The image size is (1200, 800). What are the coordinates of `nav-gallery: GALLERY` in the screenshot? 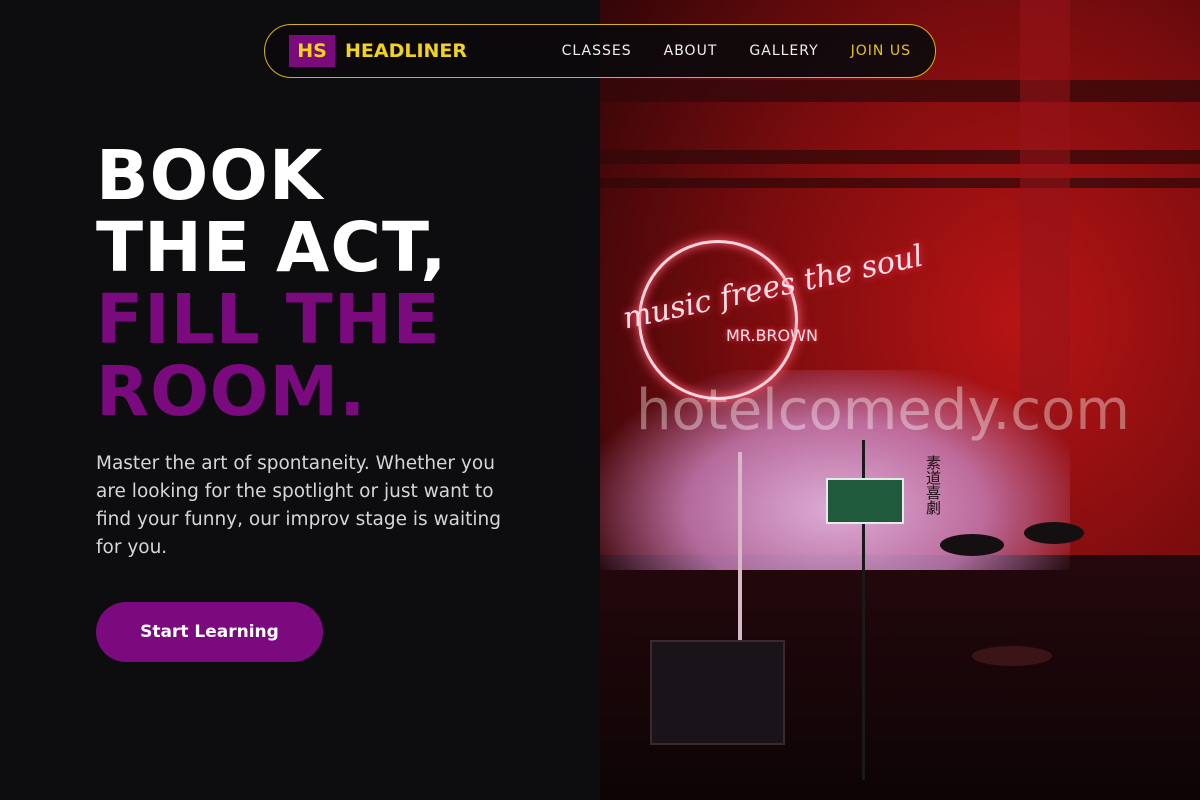 It's located at (783, 51).